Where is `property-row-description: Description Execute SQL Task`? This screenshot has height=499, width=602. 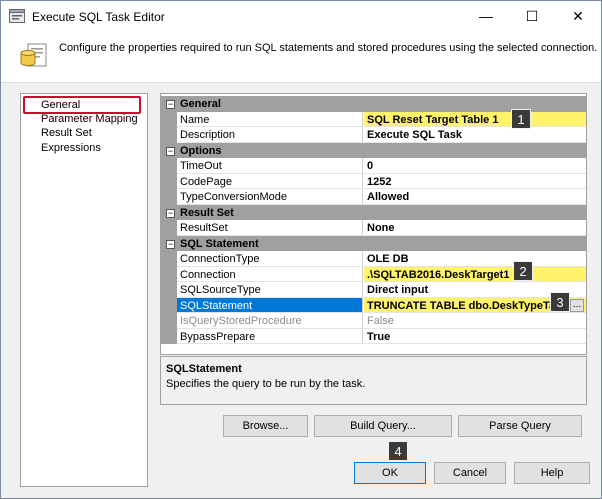
property-row-description: Description Execute SQL Task is located at coordinates (373, 135).